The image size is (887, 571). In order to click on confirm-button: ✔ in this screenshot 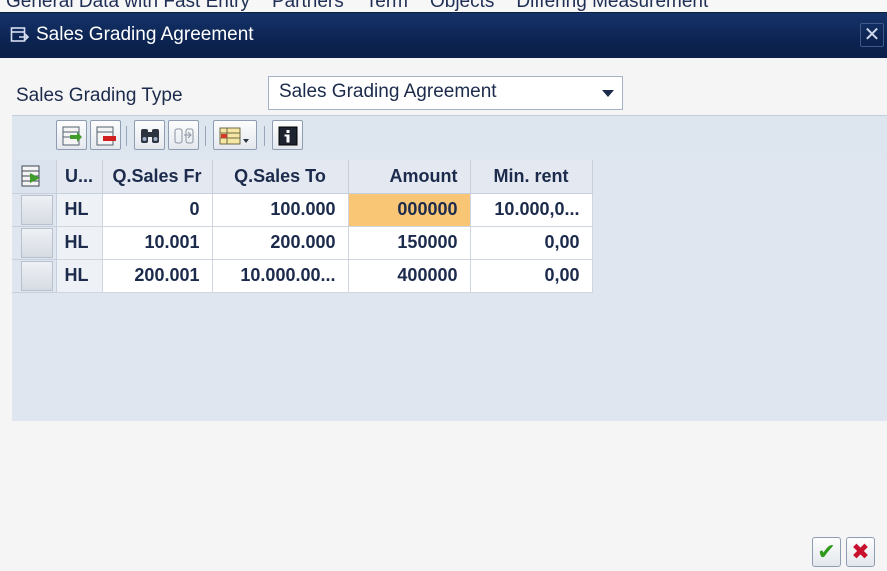, I will do `click(826, 552)`.